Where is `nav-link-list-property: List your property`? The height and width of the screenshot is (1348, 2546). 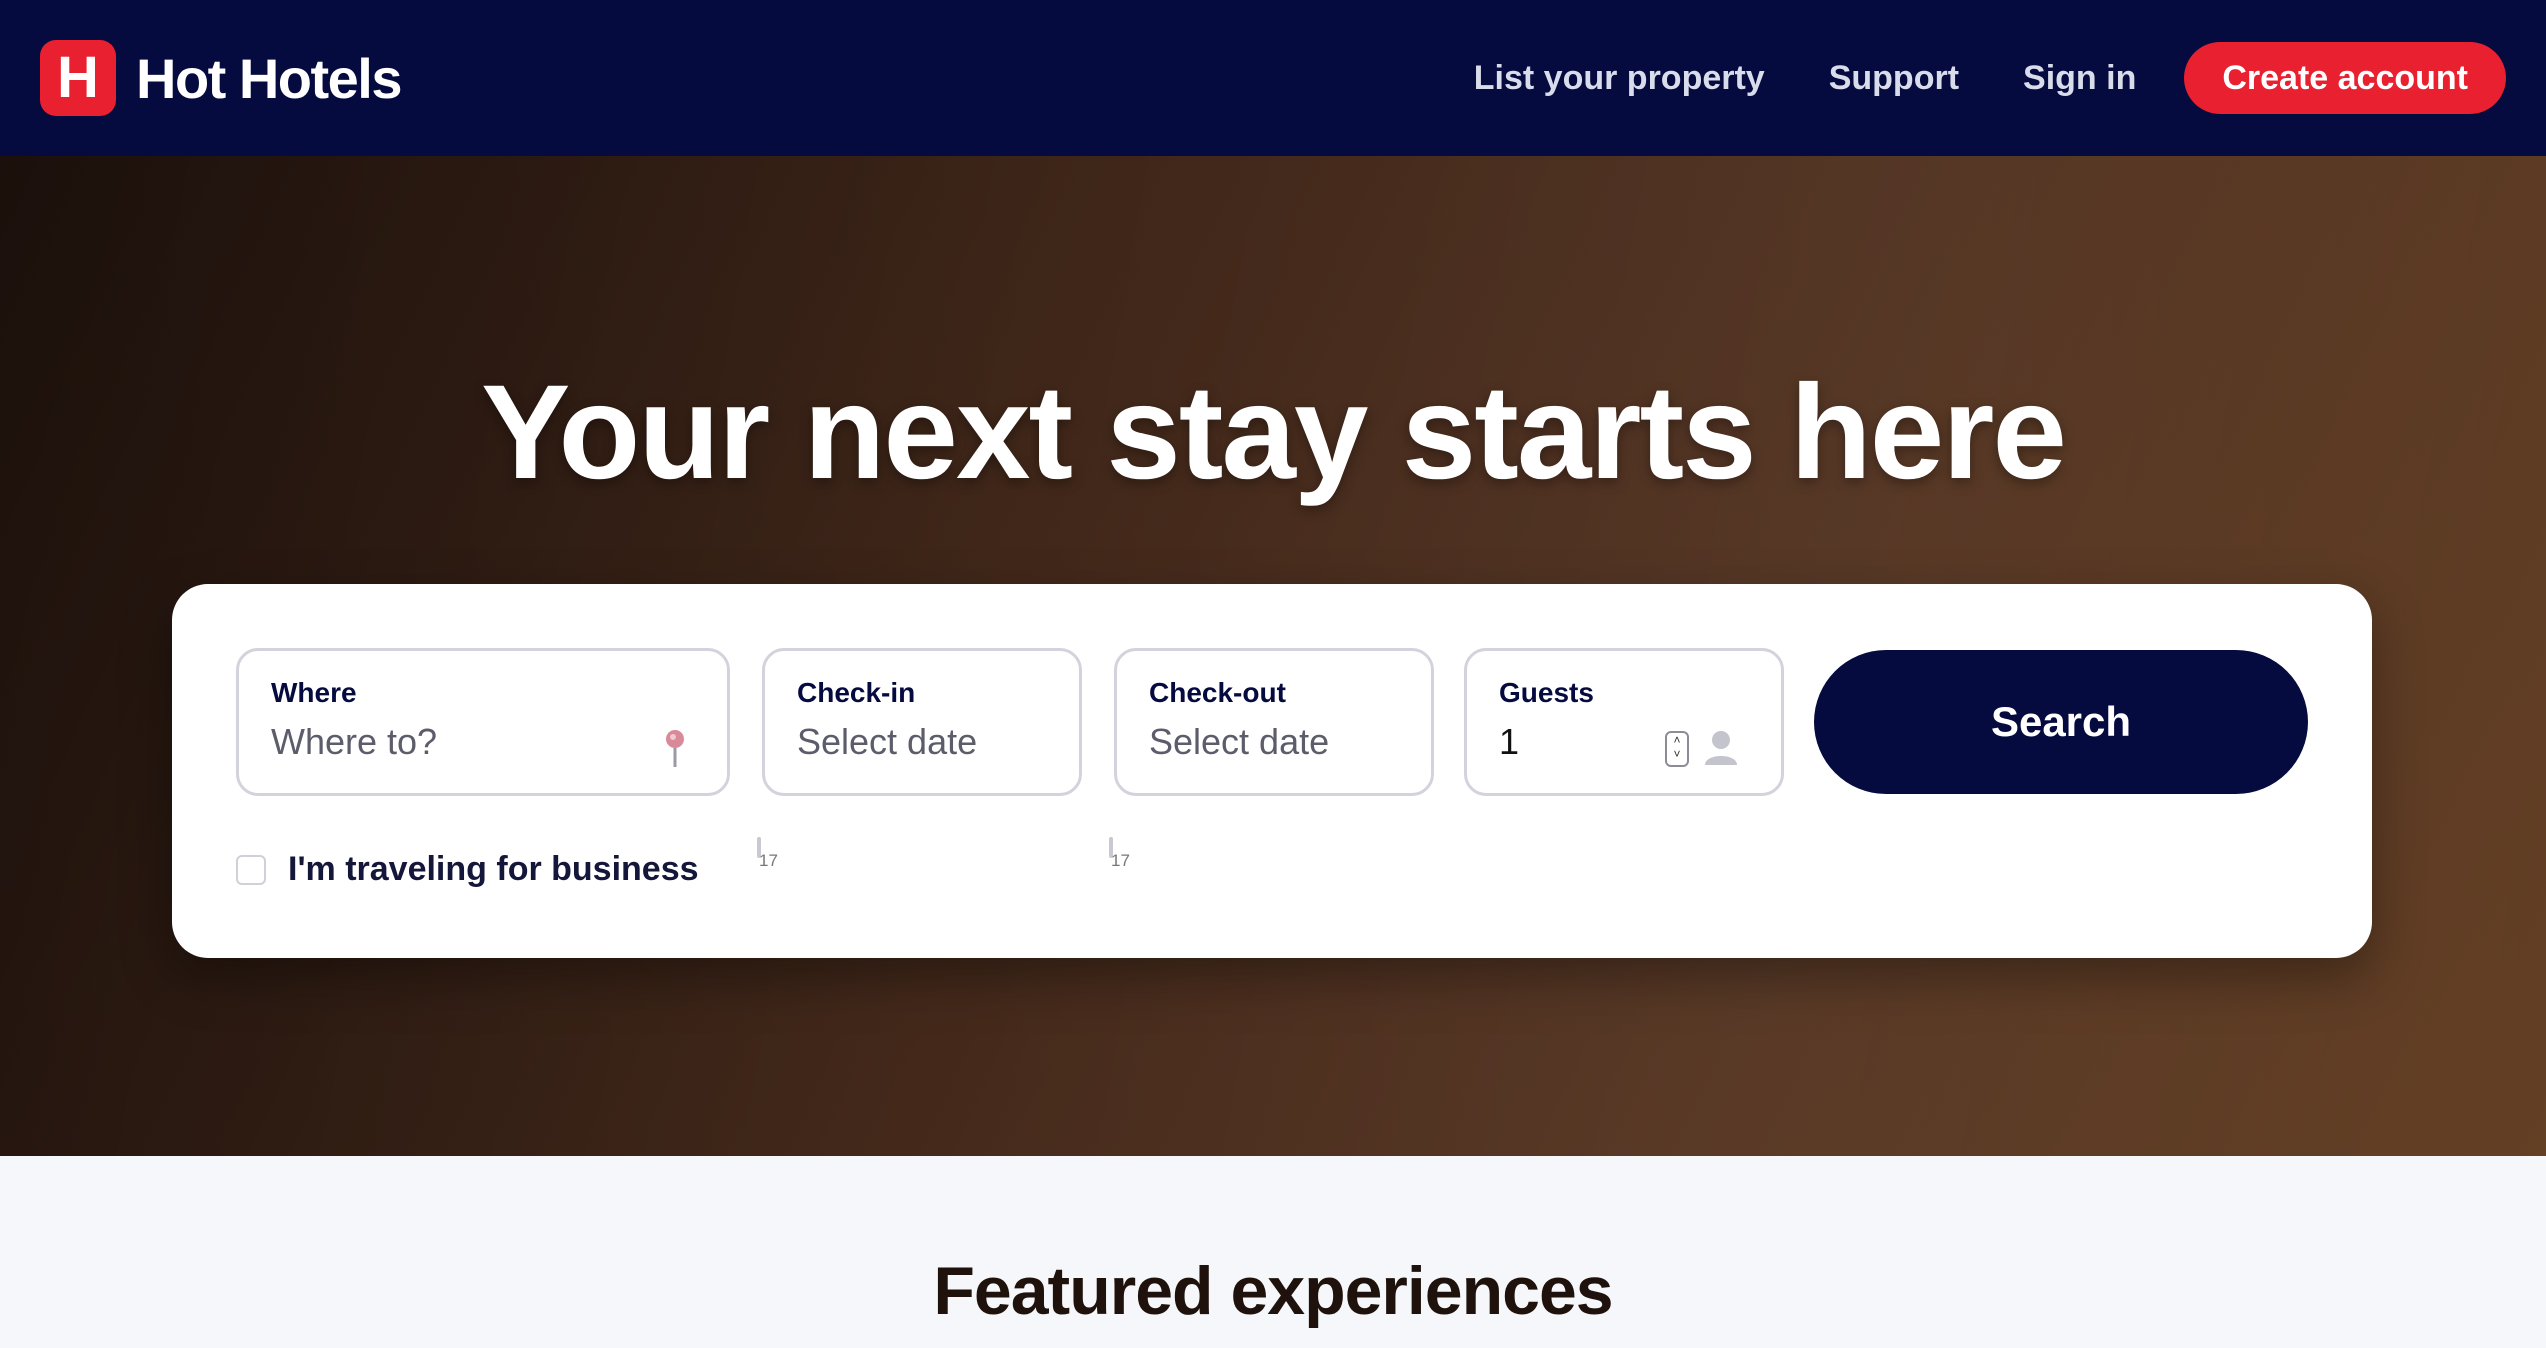
nav-link-list-property: List your property is located at coordinates (1619, 78).